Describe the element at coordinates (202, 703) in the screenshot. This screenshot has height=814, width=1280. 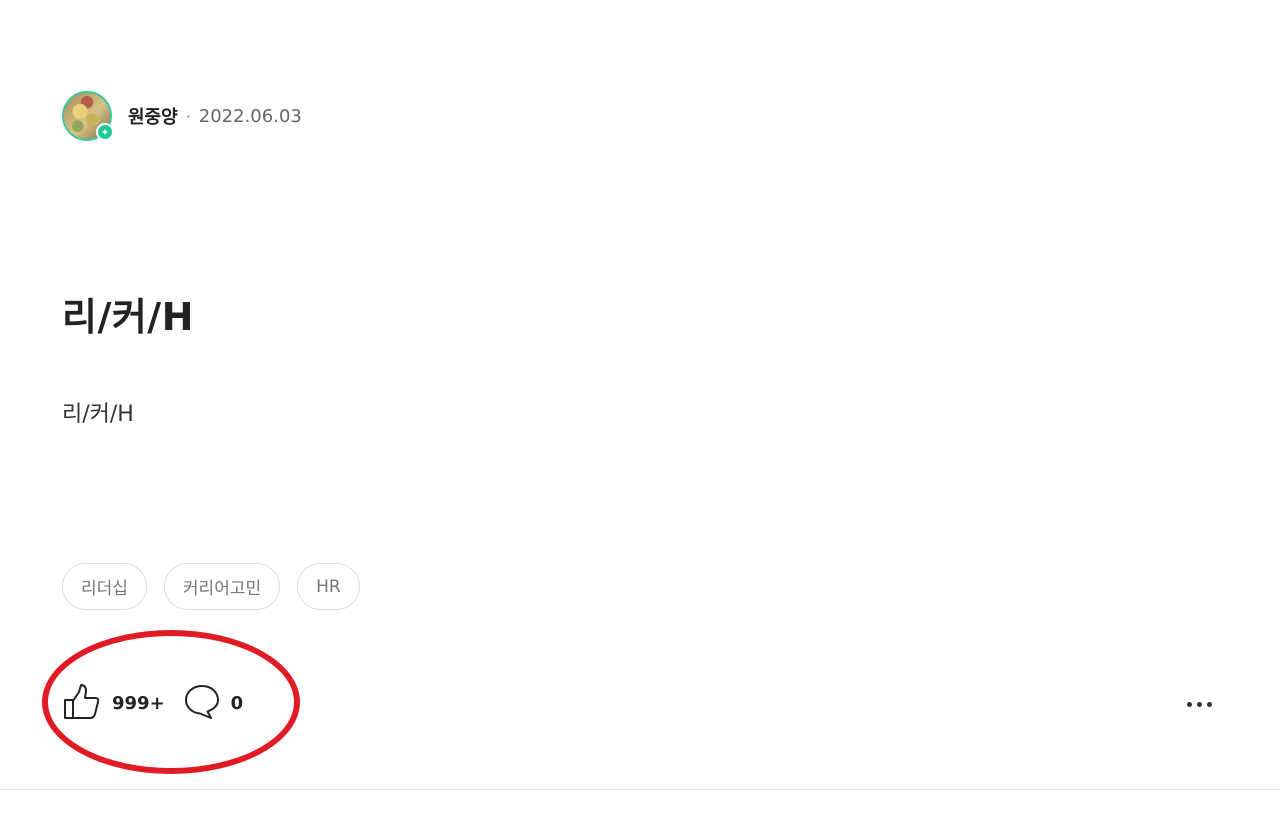
I see `speech-bubble-icon` at that location.